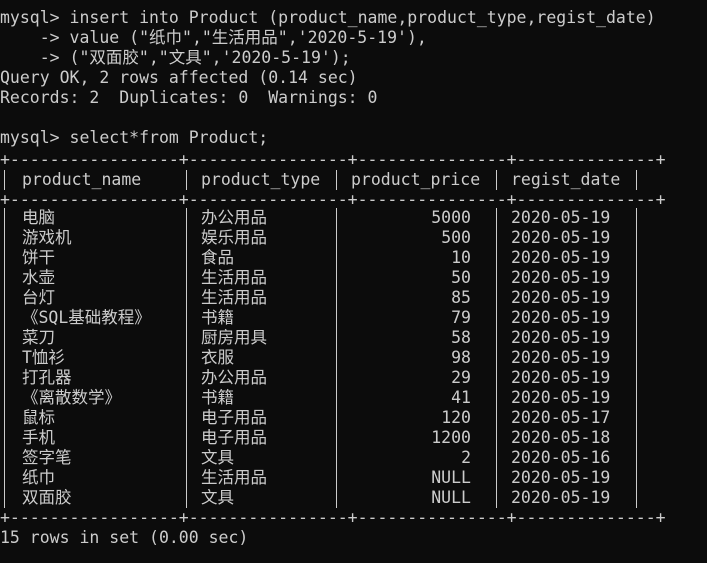 Image resolution: width=707 pixels, height=563 pixels. What do you see at coordinates (456, 417) in the screenshot?
I see `table-cell: 120` at bounding box center [456, 417].